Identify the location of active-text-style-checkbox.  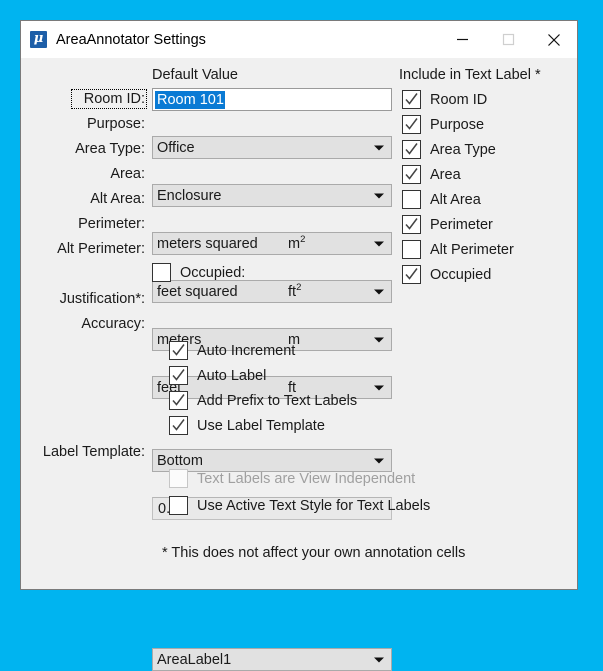
(178, 505).